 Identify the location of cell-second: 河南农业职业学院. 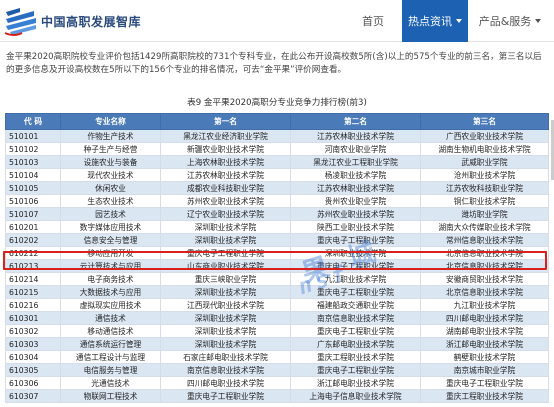
(355, 149).